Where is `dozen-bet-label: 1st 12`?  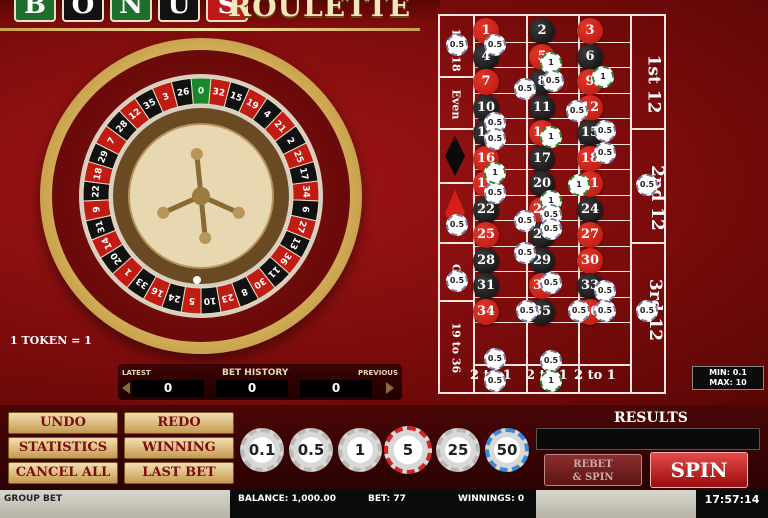 dozen-bet-label: 1st 12 is located at coordinates (653, 84).